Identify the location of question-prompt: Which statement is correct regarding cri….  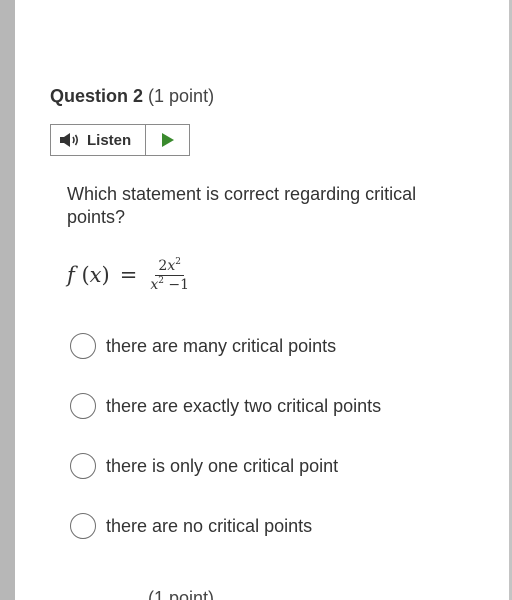
(242, 205).